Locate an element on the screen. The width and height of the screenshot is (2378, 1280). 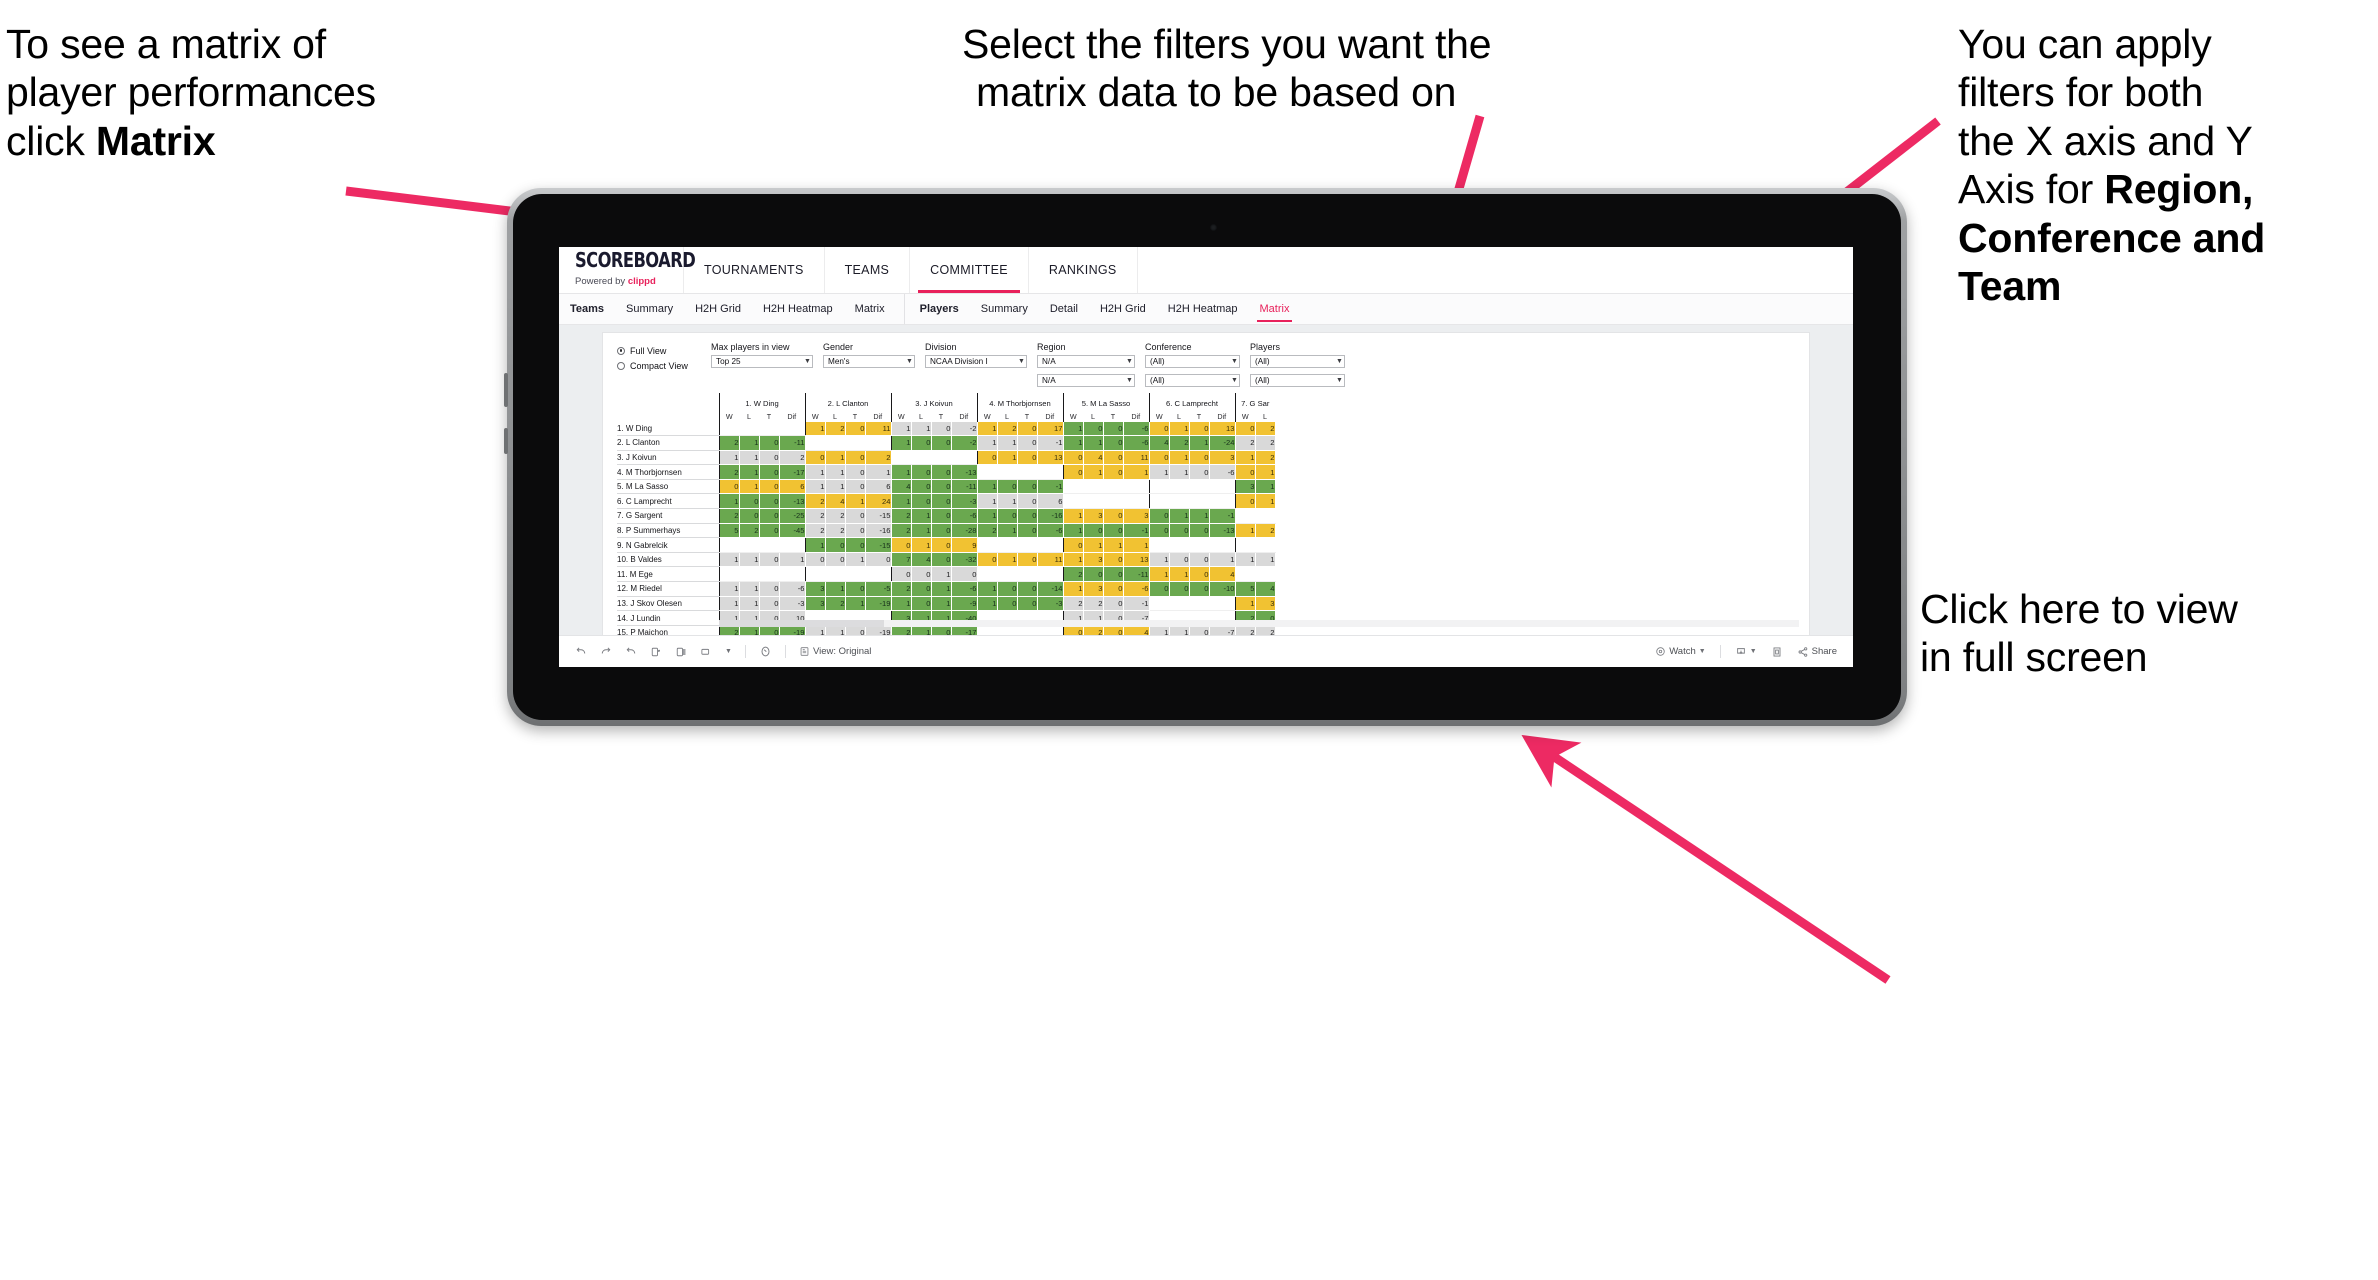
matrix-cell: -11 is located at coordinates (792, 443).